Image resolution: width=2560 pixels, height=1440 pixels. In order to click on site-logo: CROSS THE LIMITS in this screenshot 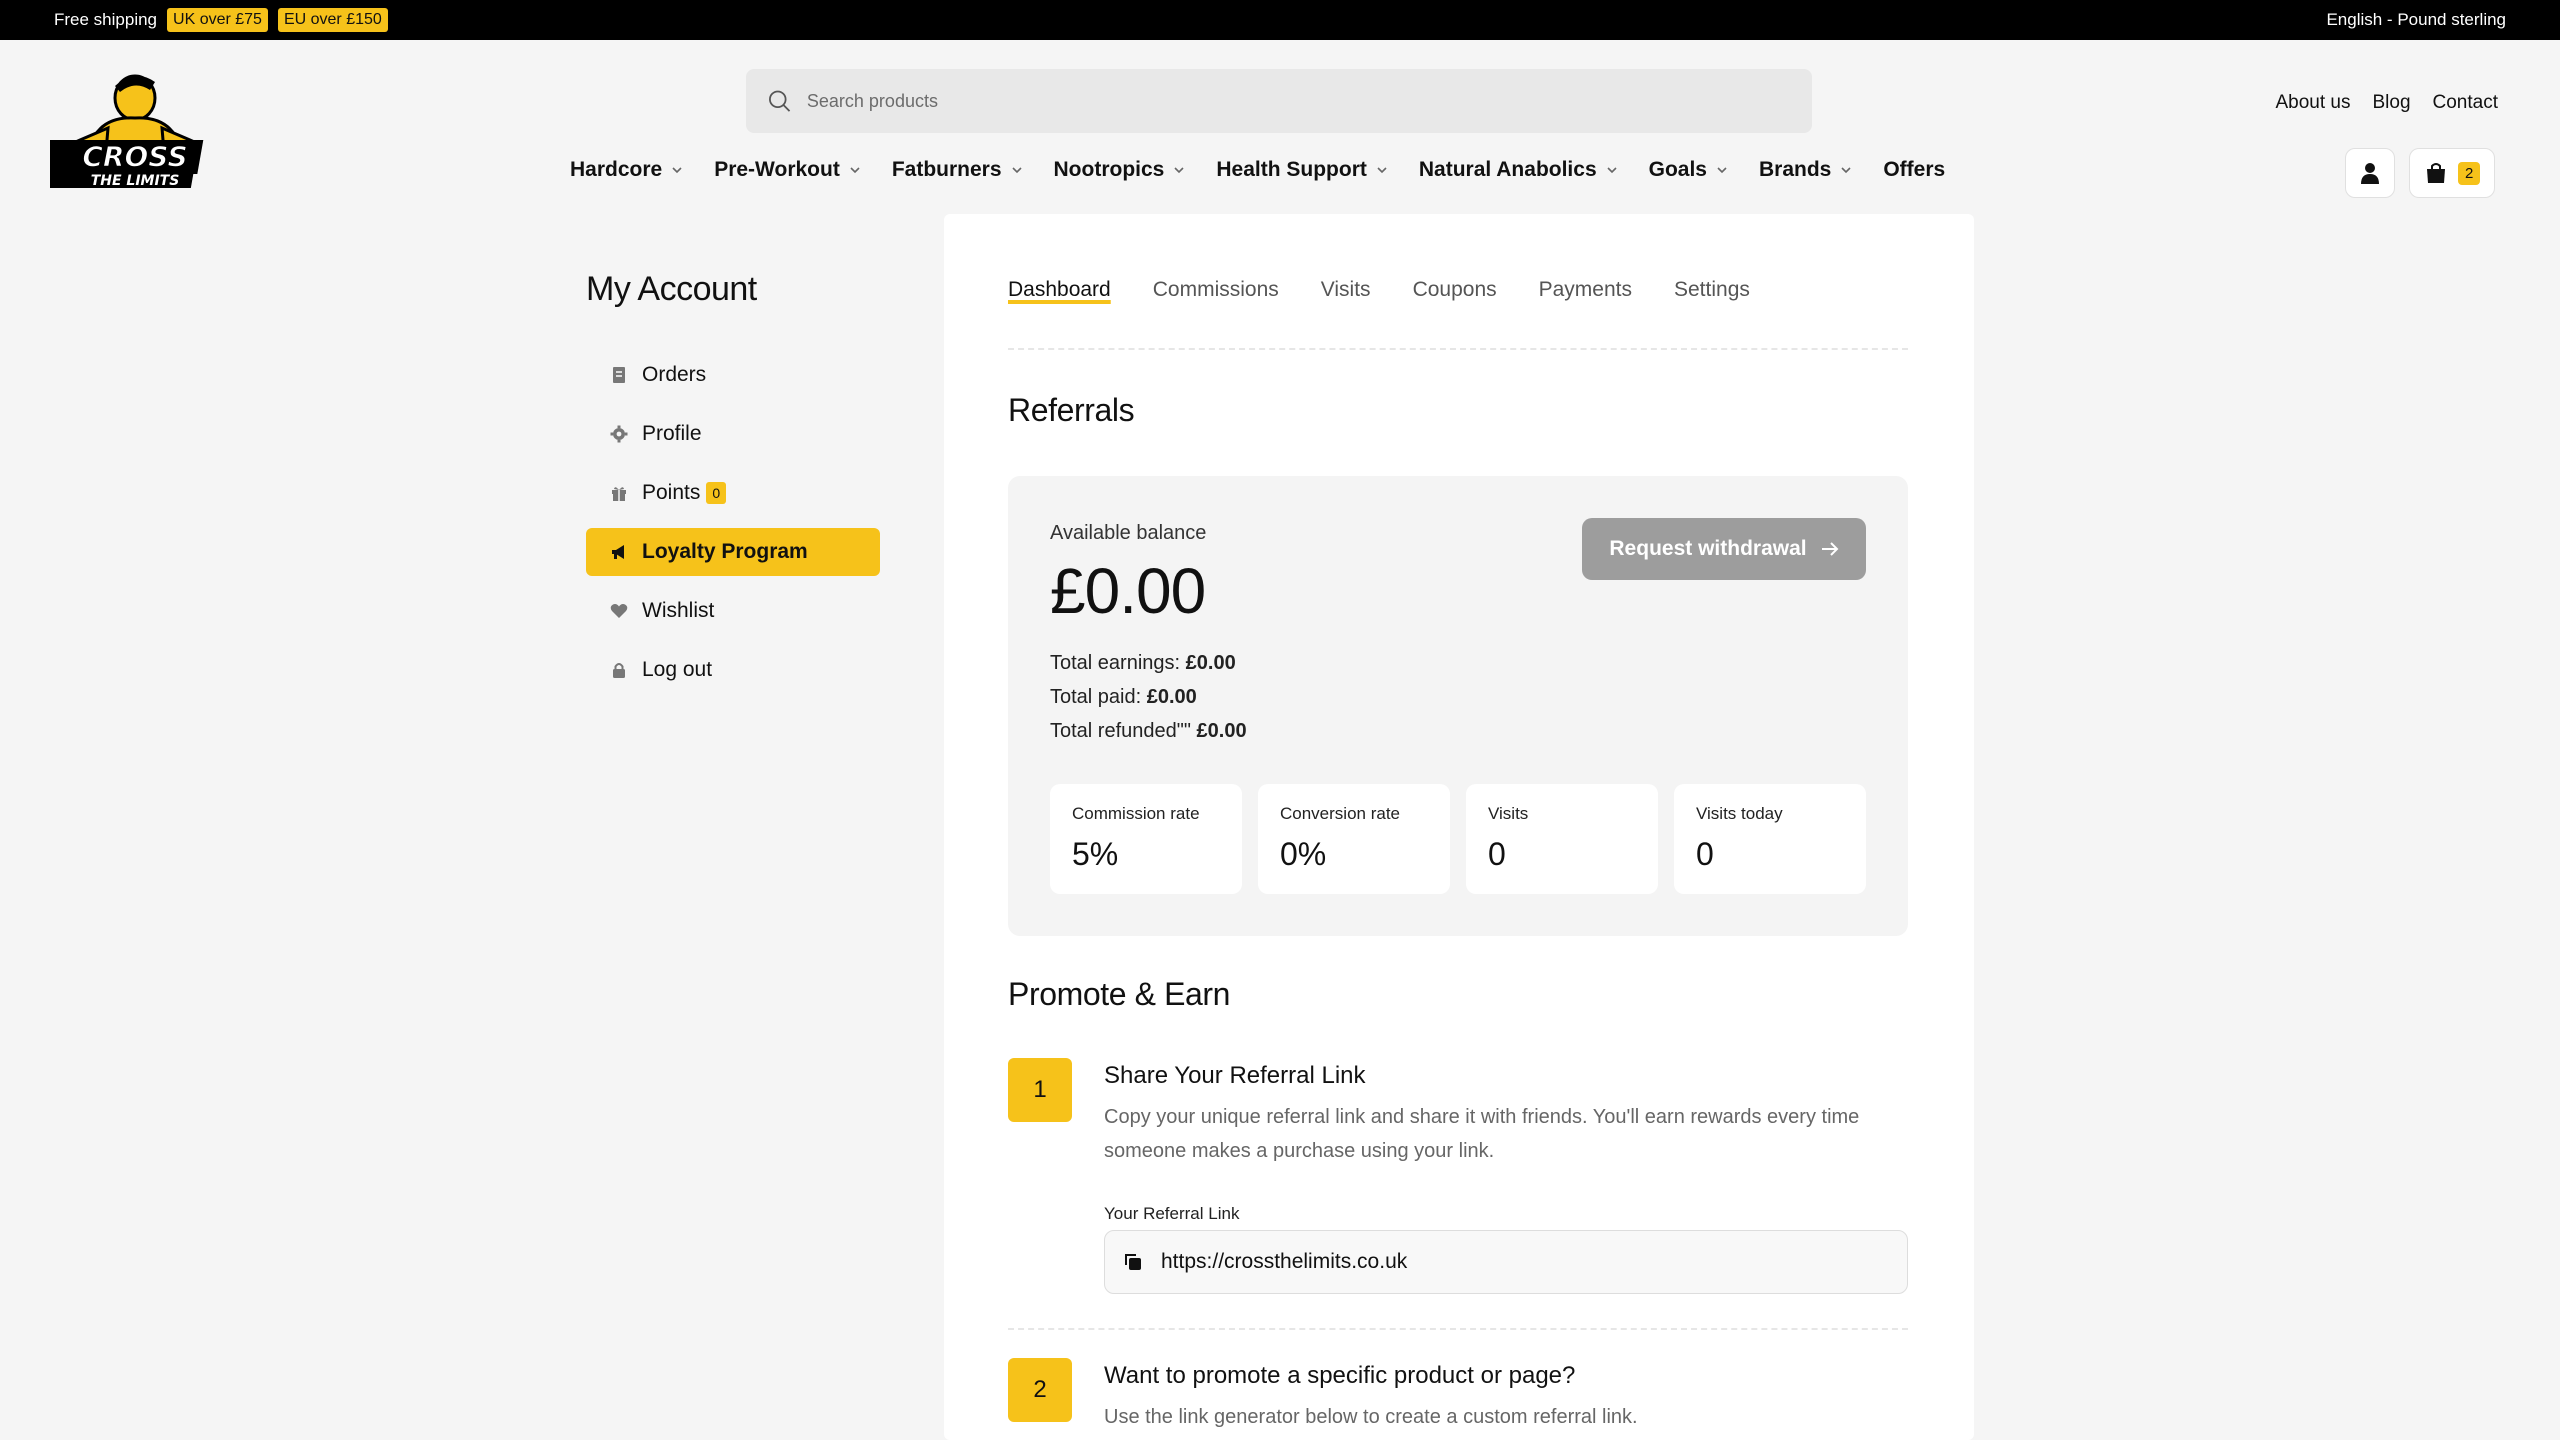, I will do `click(135, 129)`.